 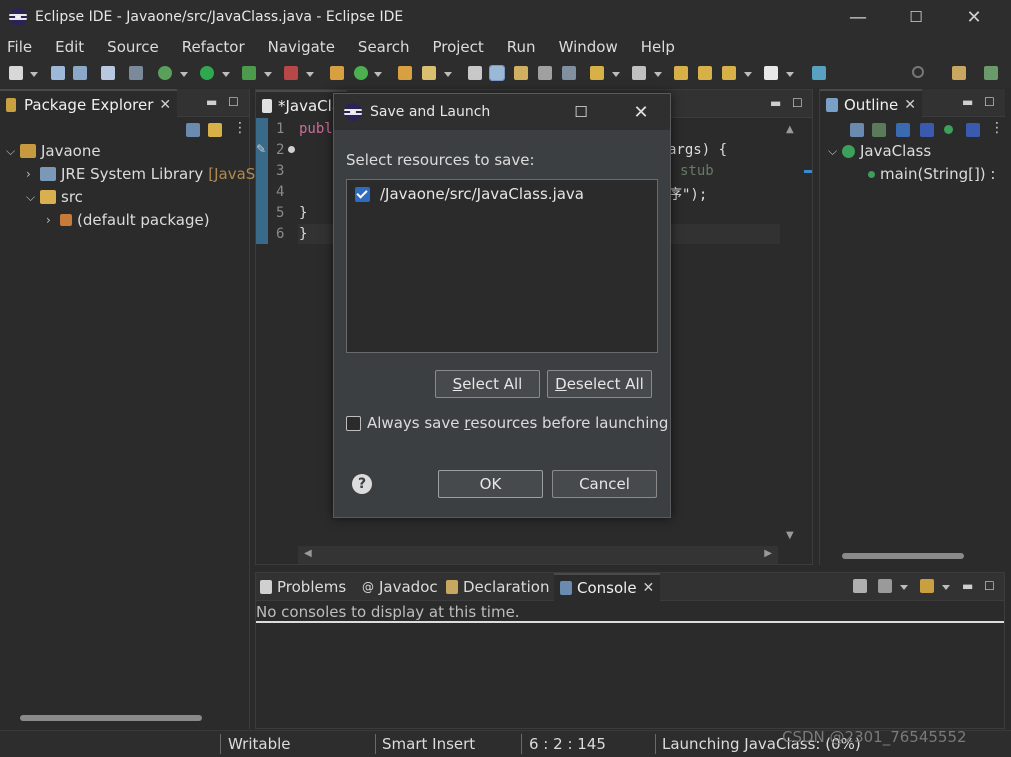 I want to click on tab-outline: Outline ✕, so click(x=871, y=103).